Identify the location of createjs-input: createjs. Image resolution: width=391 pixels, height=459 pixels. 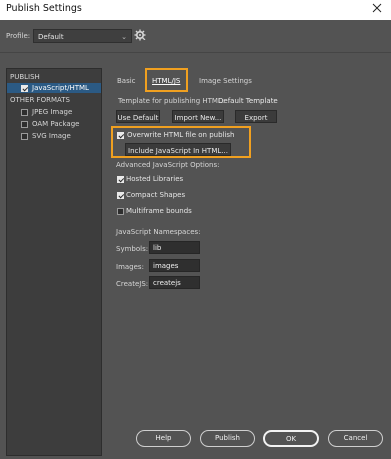
(174, 282).